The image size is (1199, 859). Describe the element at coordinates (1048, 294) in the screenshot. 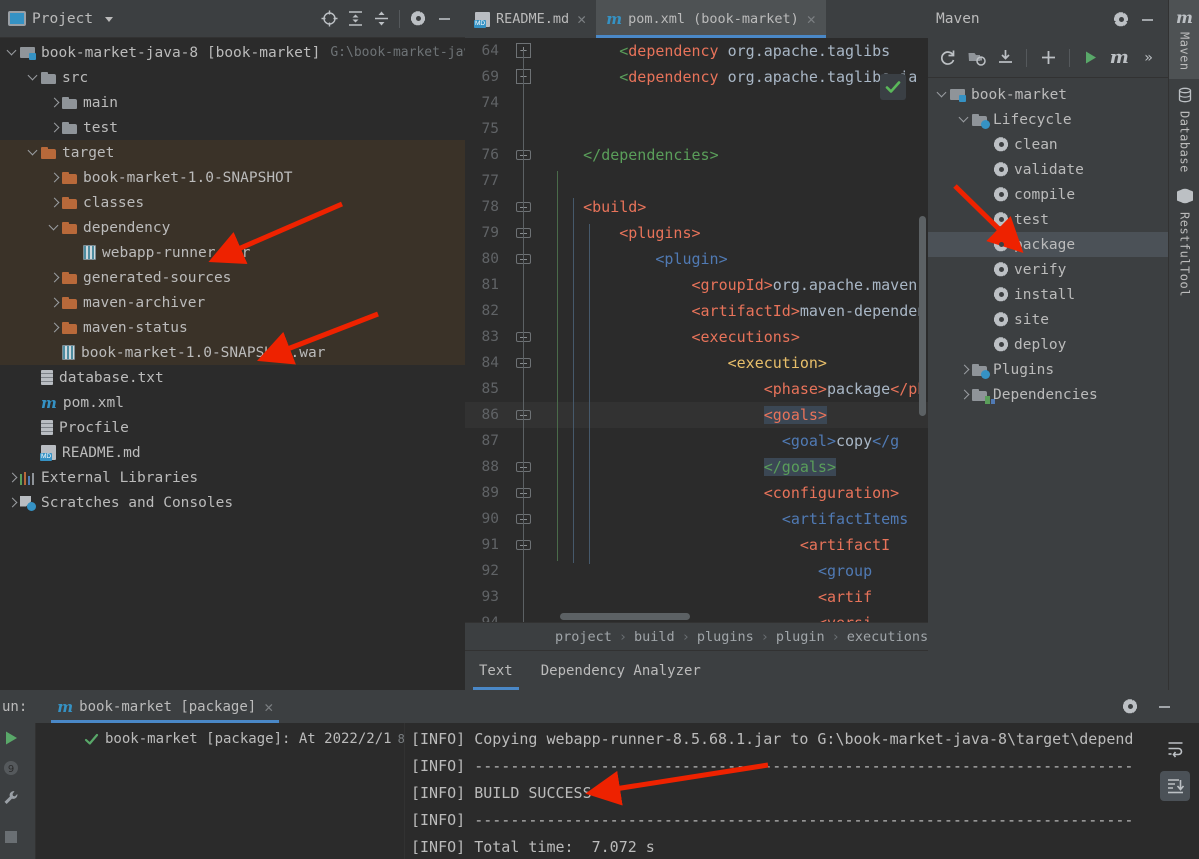

I see `maven-tree-row: install` at that location.